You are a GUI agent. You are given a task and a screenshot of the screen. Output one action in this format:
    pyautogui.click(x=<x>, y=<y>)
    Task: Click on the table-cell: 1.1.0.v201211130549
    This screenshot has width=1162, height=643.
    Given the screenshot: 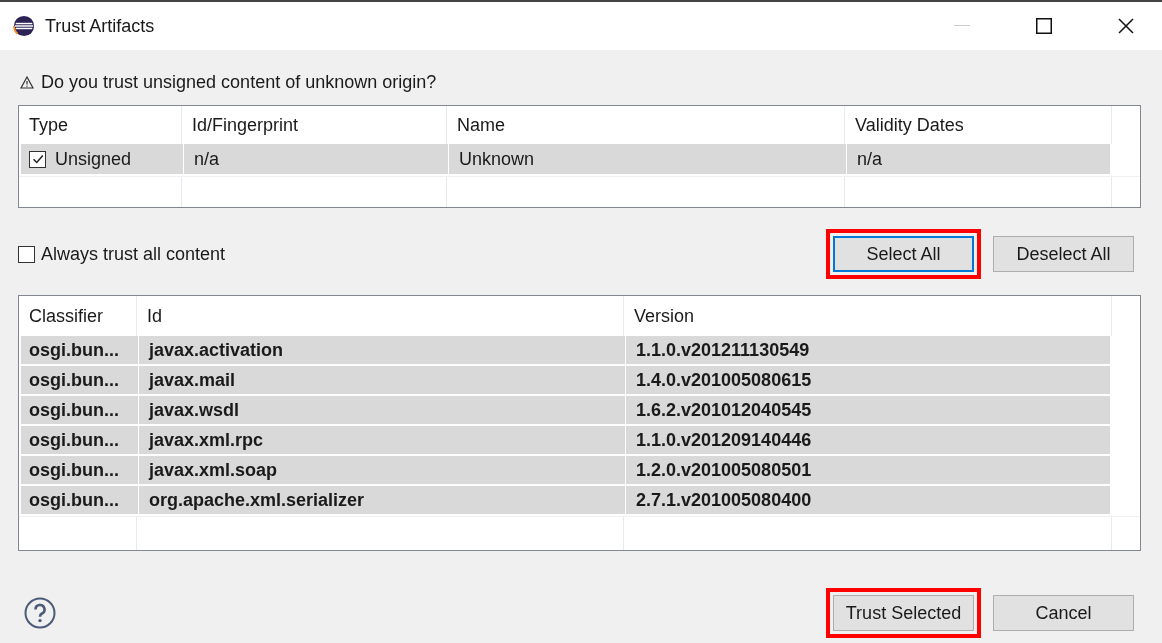 What is the action you would take?
    pyautogui.click(x=723, y=350)
    